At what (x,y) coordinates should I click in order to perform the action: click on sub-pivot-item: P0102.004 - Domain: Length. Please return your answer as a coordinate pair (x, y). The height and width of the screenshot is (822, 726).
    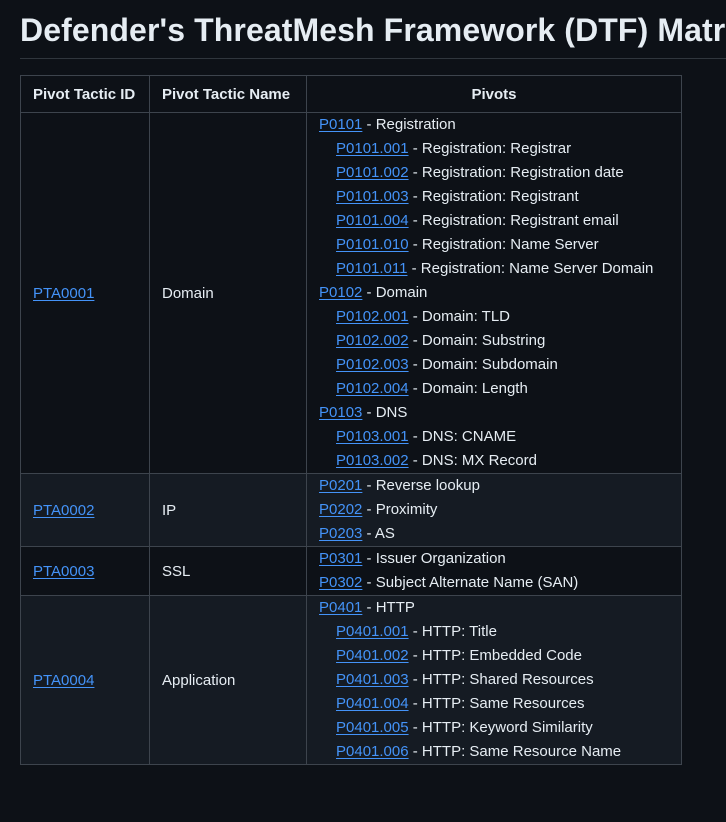
    Looking at the image, I should click on (494, 389).